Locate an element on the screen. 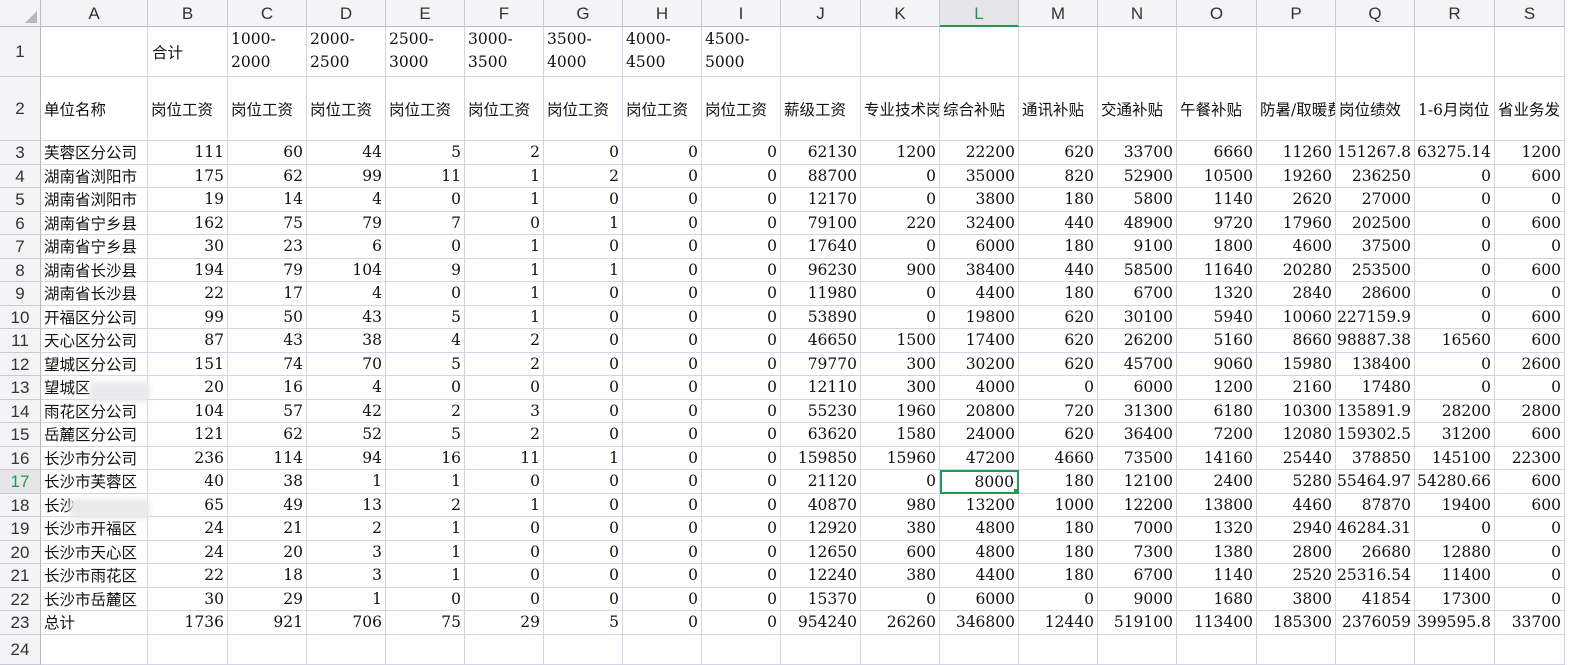 Image resolution: width=1583 pixels, height=665 pixels. cell-c21: 18 is located at coordinates (267, 576).